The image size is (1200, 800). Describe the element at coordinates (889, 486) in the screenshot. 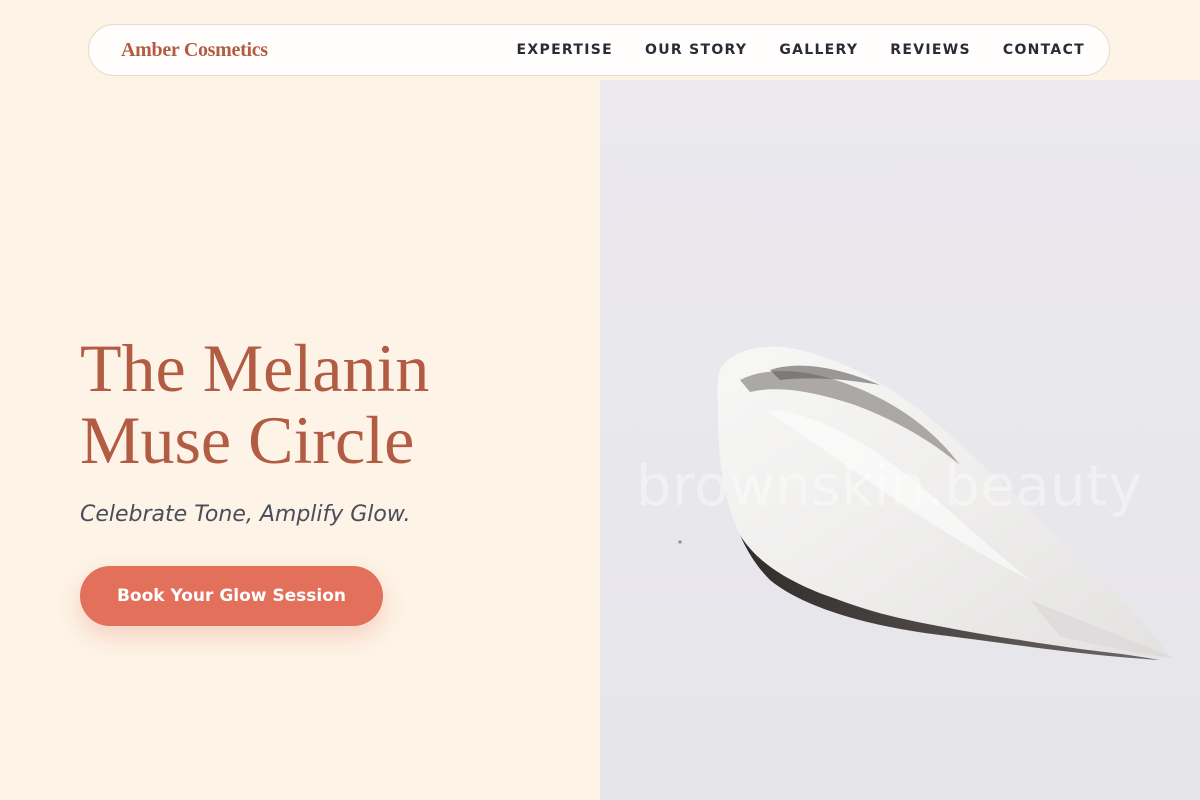

I see `image-watermark: brownskin.beauty` at that location.